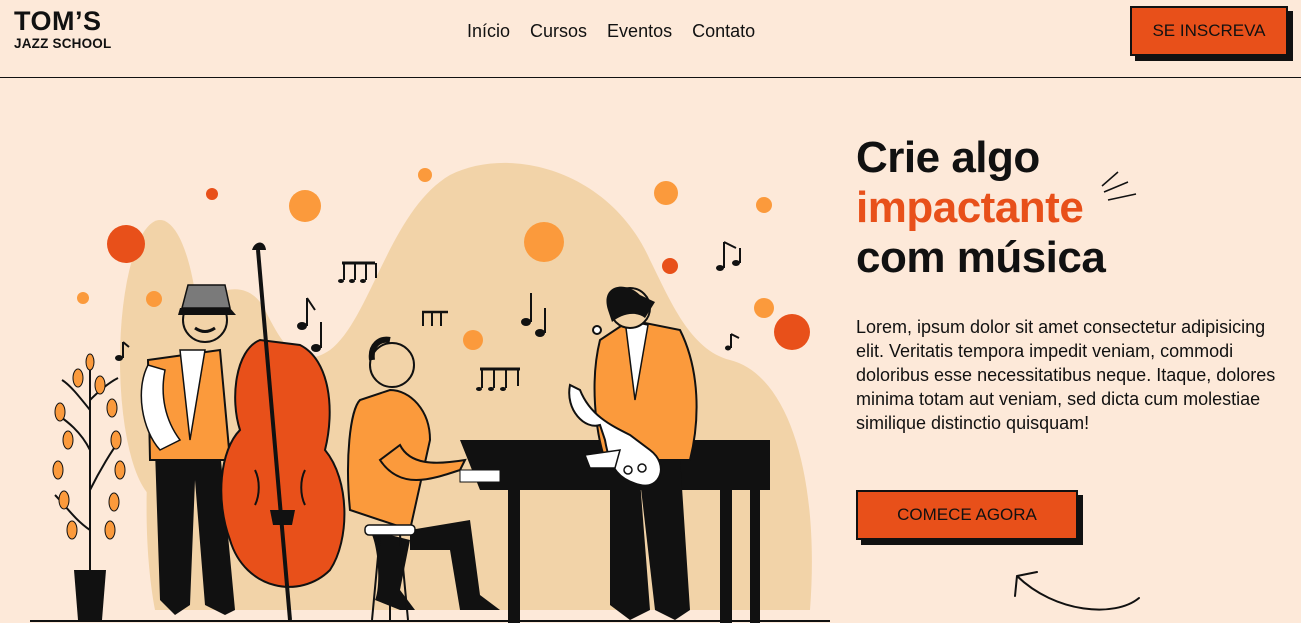 This screenshot has height=623, width=1301. What do you see at coordinates (967, 515) in the screenshot?
I see `get-started-button: COMECE AGORA` at bounding box center [967, 515].